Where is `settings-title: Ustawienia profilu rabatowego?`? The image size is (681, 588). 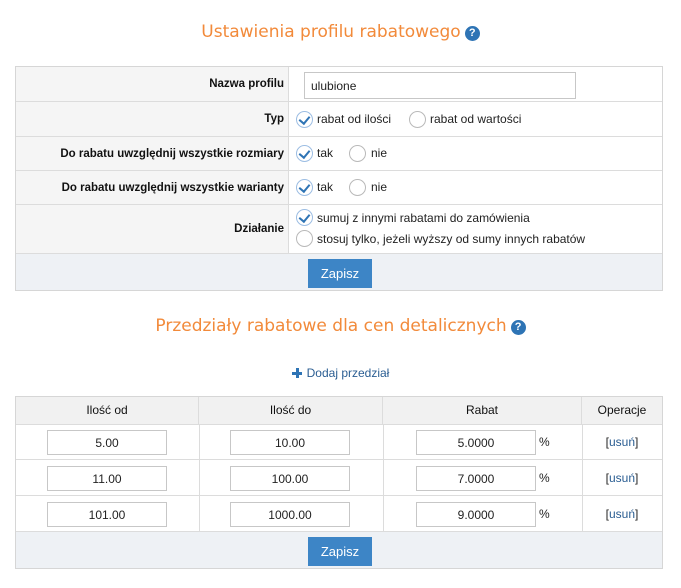
settings-title: Ustawienia profilu rabatowego? is located at coordinates (340, 32).